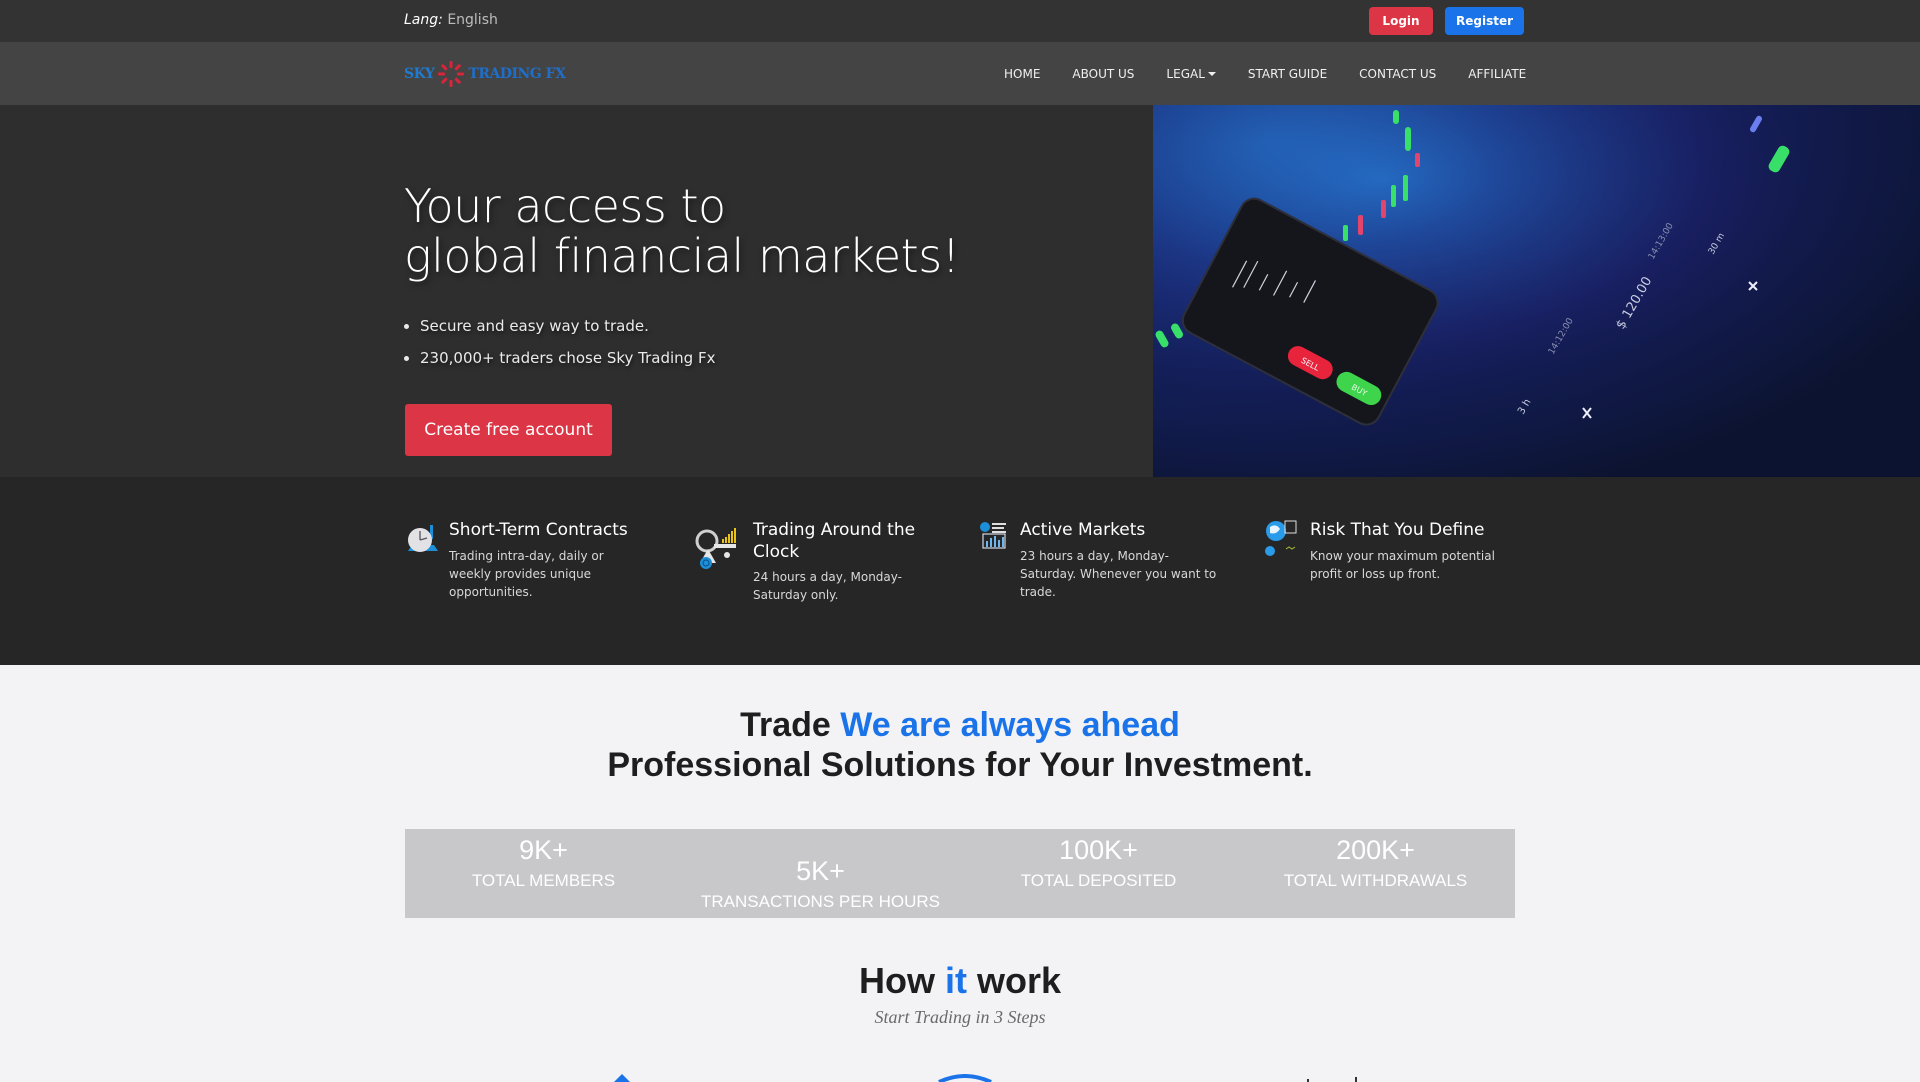 The image size is (1920, 1082). I want to click on logo-burst-icon, so click(451, 74).